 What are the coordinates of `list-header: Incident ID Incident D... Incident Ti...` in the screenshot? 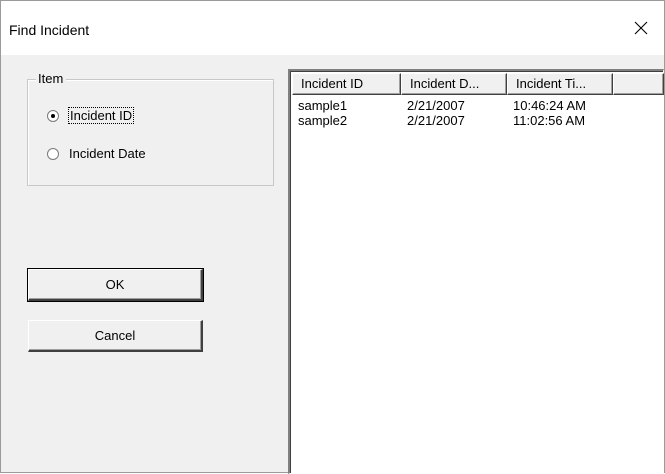 It's located at (478, 84).